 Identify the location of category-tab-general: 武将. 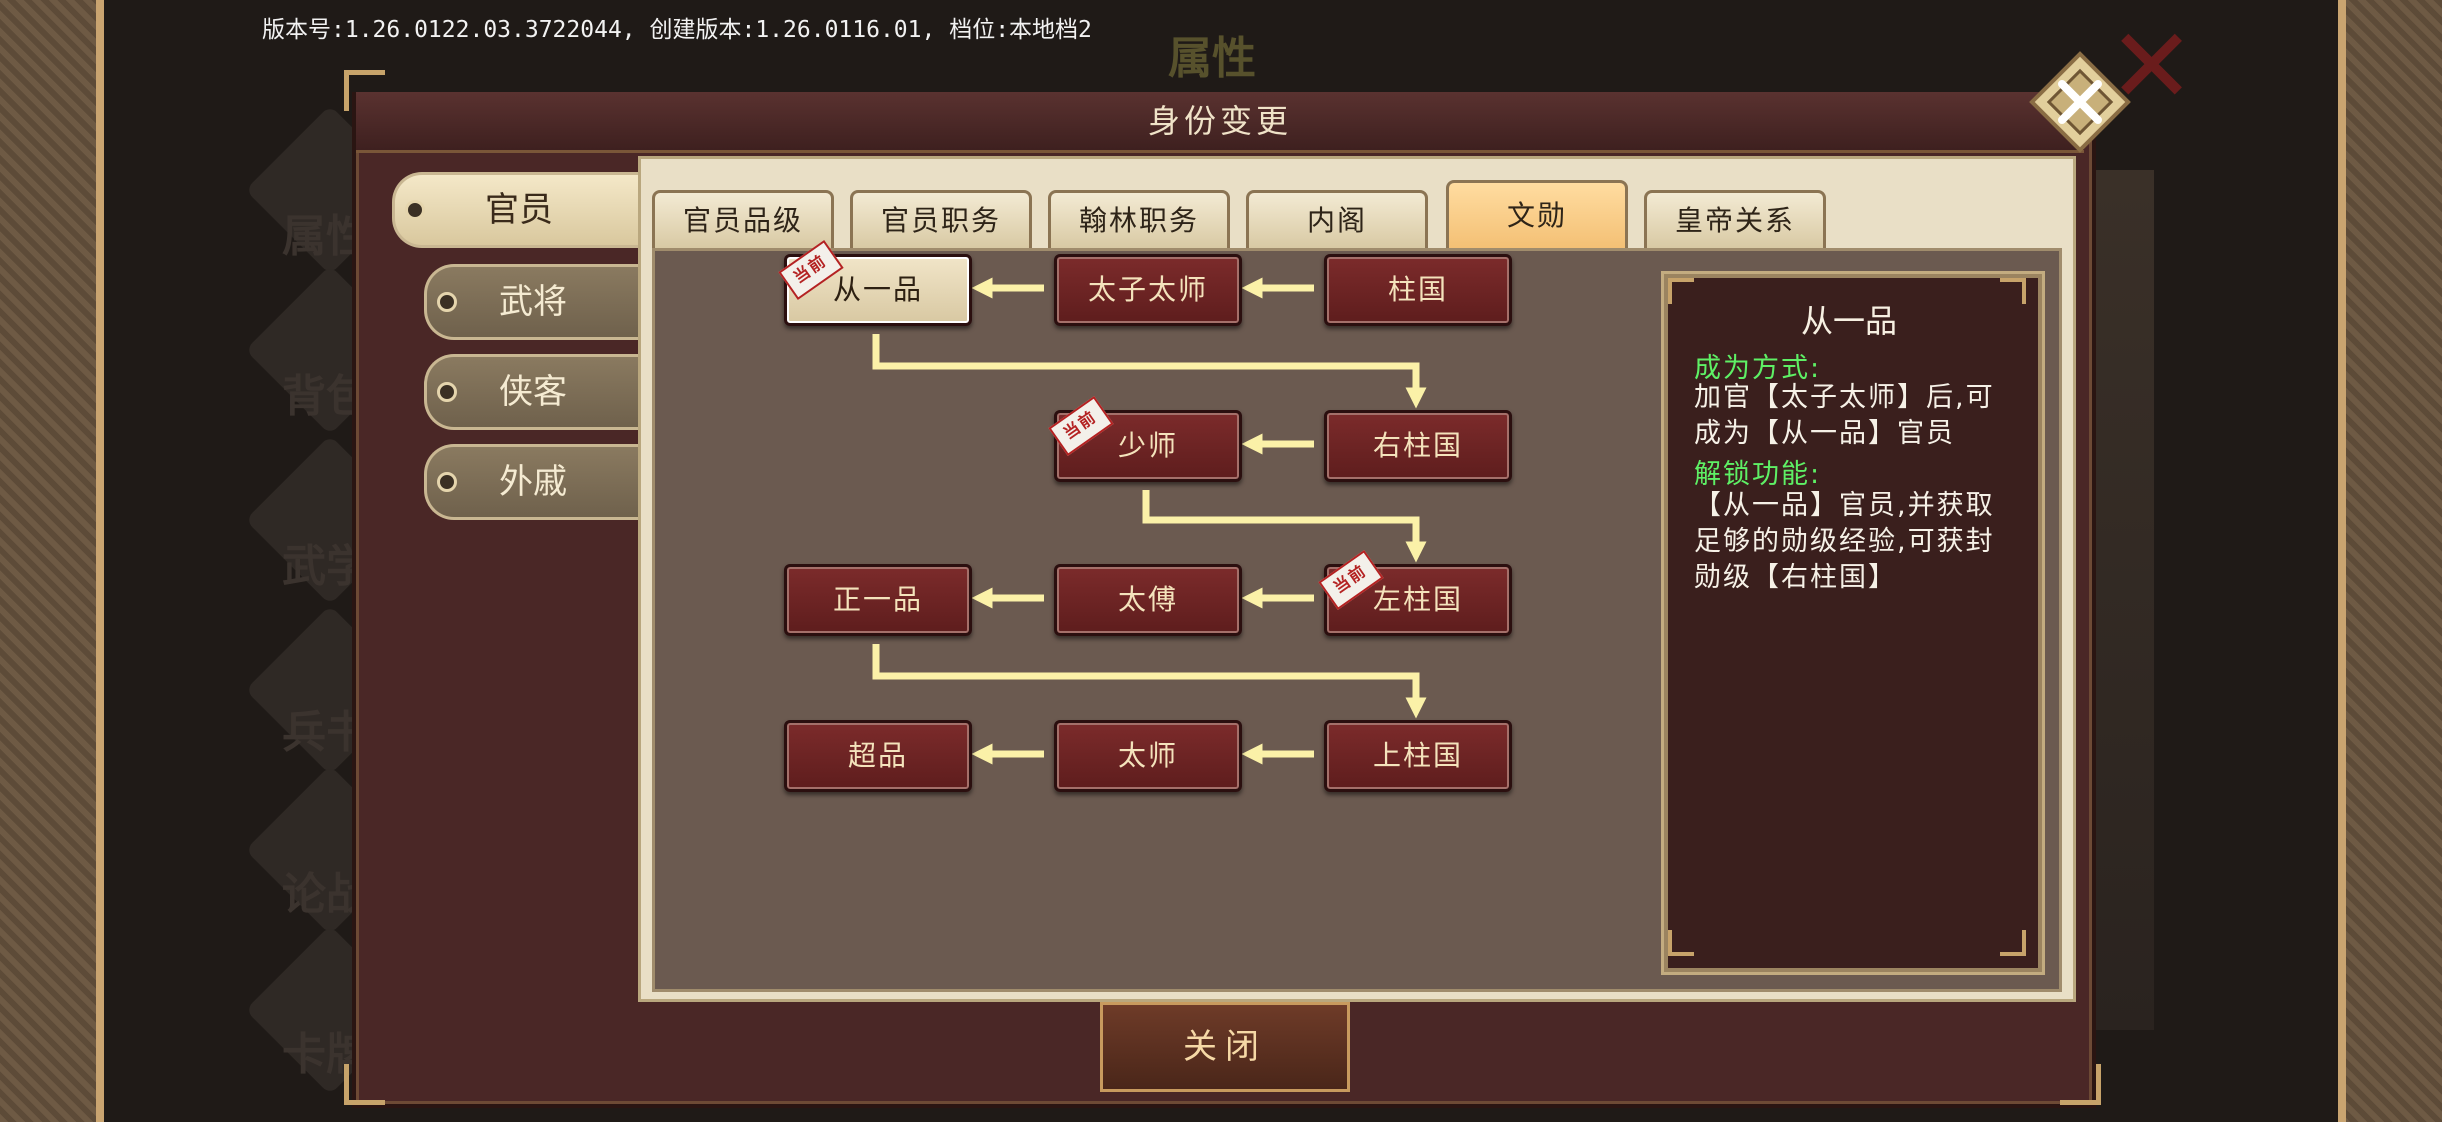
(531, 302).